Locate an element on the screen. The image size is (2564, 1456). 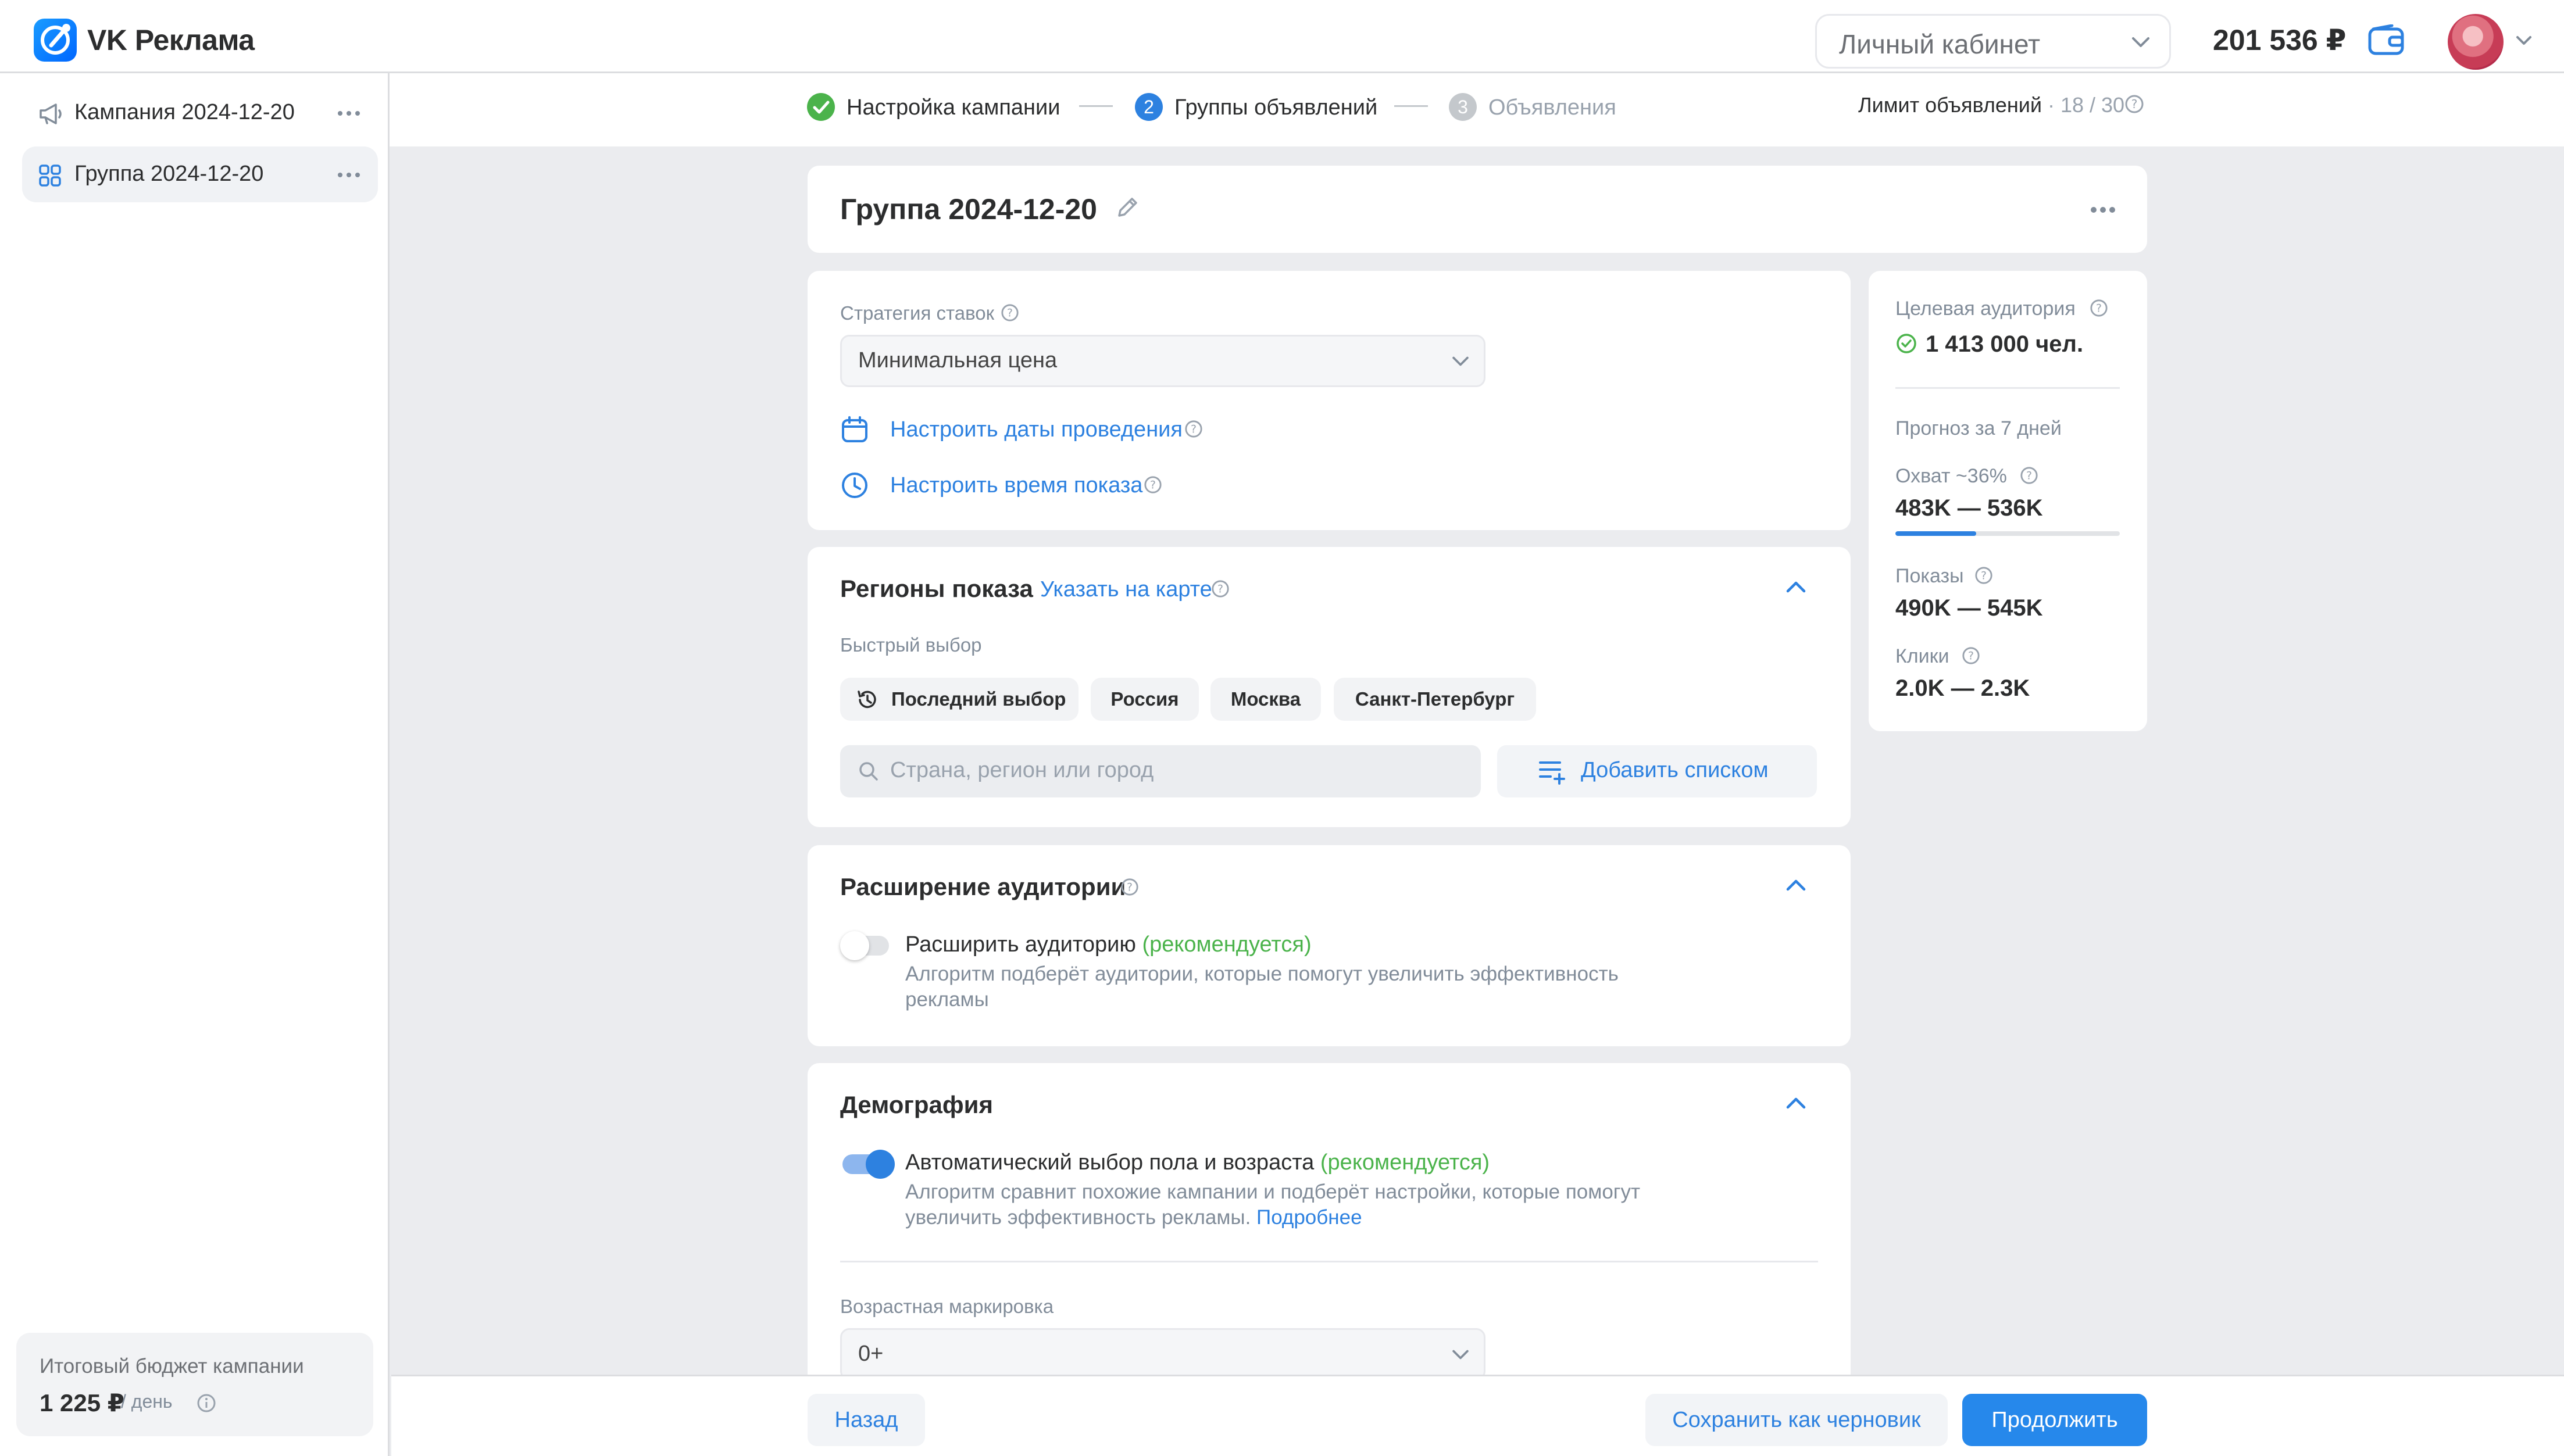
step-number: 2 is located at coordinates (1149, 107).